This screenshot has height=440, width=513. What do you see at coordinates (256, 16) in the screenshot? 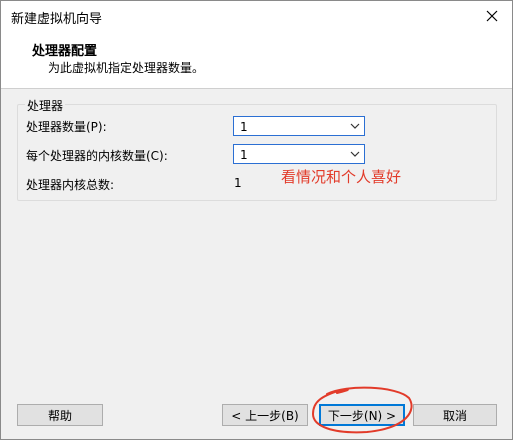
I see `title-bar: 新建虚拟机向导` at bounding box center [256, 16].